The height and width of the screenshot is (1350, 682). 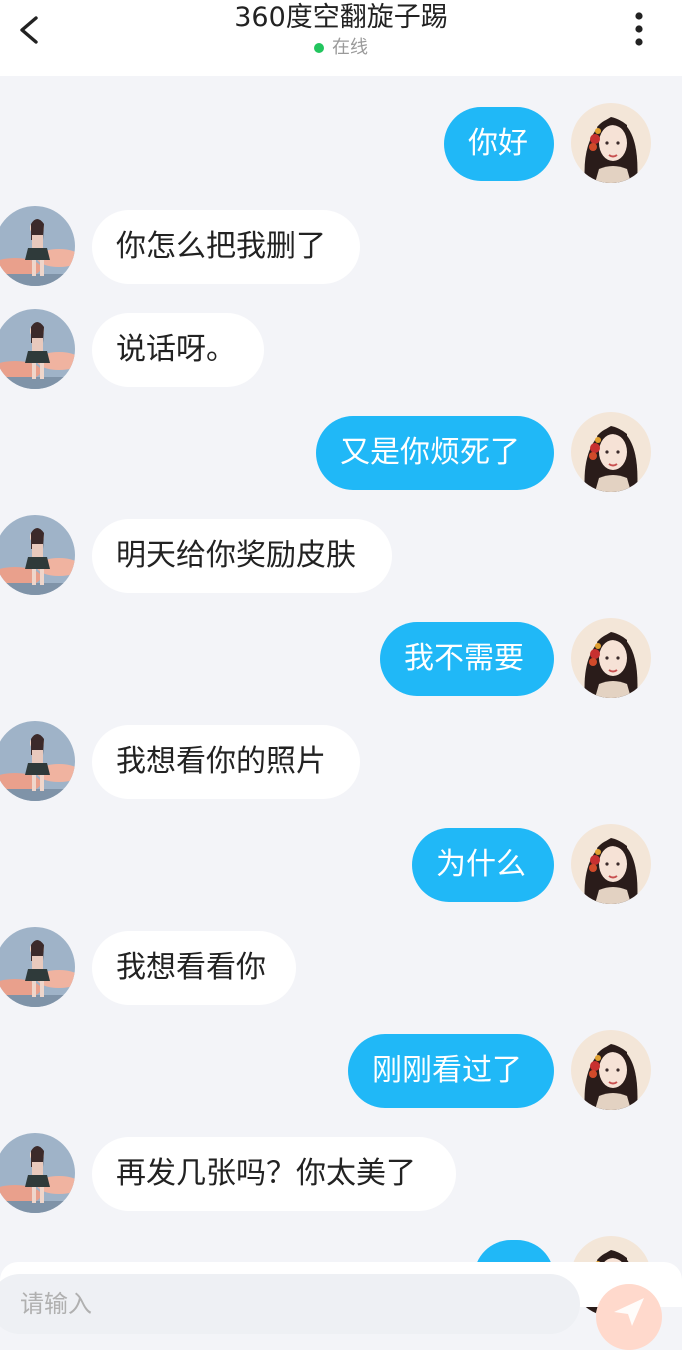 I want to click on composer-bar, so click(x=341, y=1306).